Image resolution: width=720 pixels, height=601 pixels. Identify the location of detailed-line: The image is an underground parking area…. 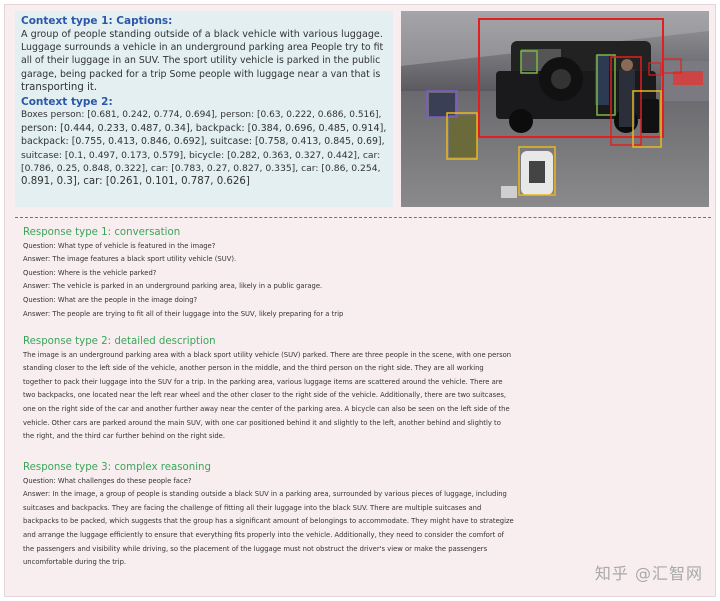
(267, 354).